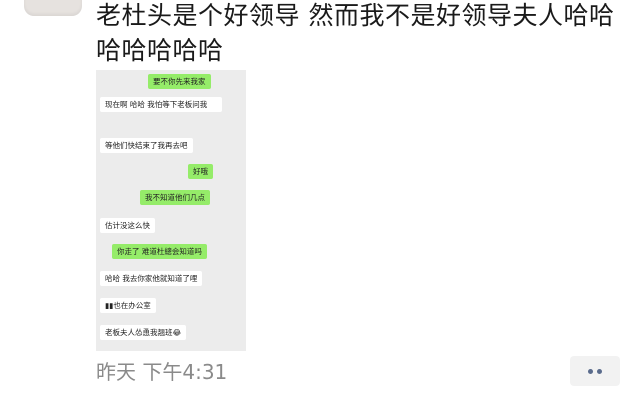  Describe the element at coordinates (175, 197) in the screenshot. I see `chat-bubble: 我不知道他们几点` at that location.